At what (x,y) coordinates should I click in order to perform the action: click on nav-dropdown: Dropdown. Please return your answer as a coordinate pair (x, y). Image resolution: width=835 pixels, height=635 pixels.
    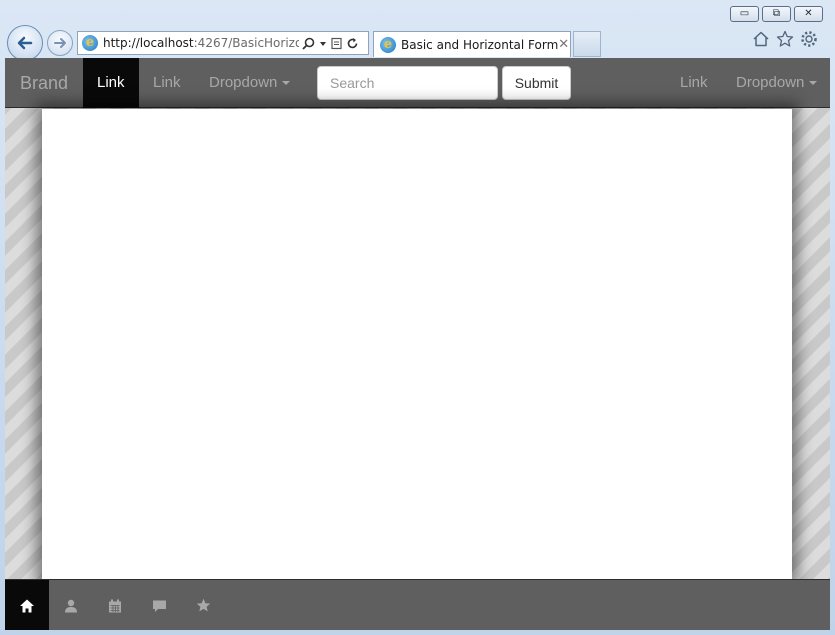
    Looking at the image, I should click on (250, 83).